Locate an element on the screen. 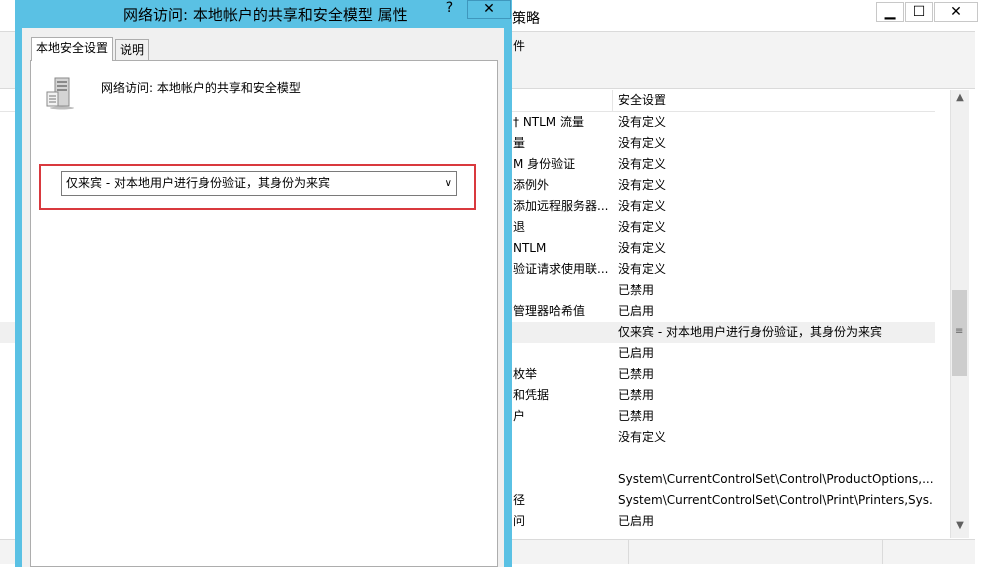 Image resolution: width=981 pixels, height=567 pixels. scroll-thumb: ≡ is located at coordinates (959, 333).